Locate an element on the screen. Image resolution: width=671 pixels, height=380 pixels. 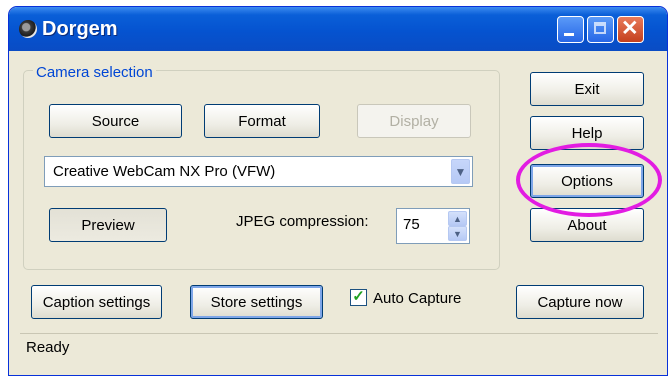
camera-dropdown: Creative WebCam NX Pro (VFW) ▼ is located at coordinates (258, 171).